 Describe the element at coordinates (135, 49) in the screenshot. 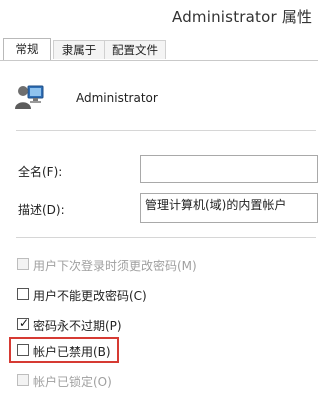

I see `tab-profile: 配置文件` at that location.